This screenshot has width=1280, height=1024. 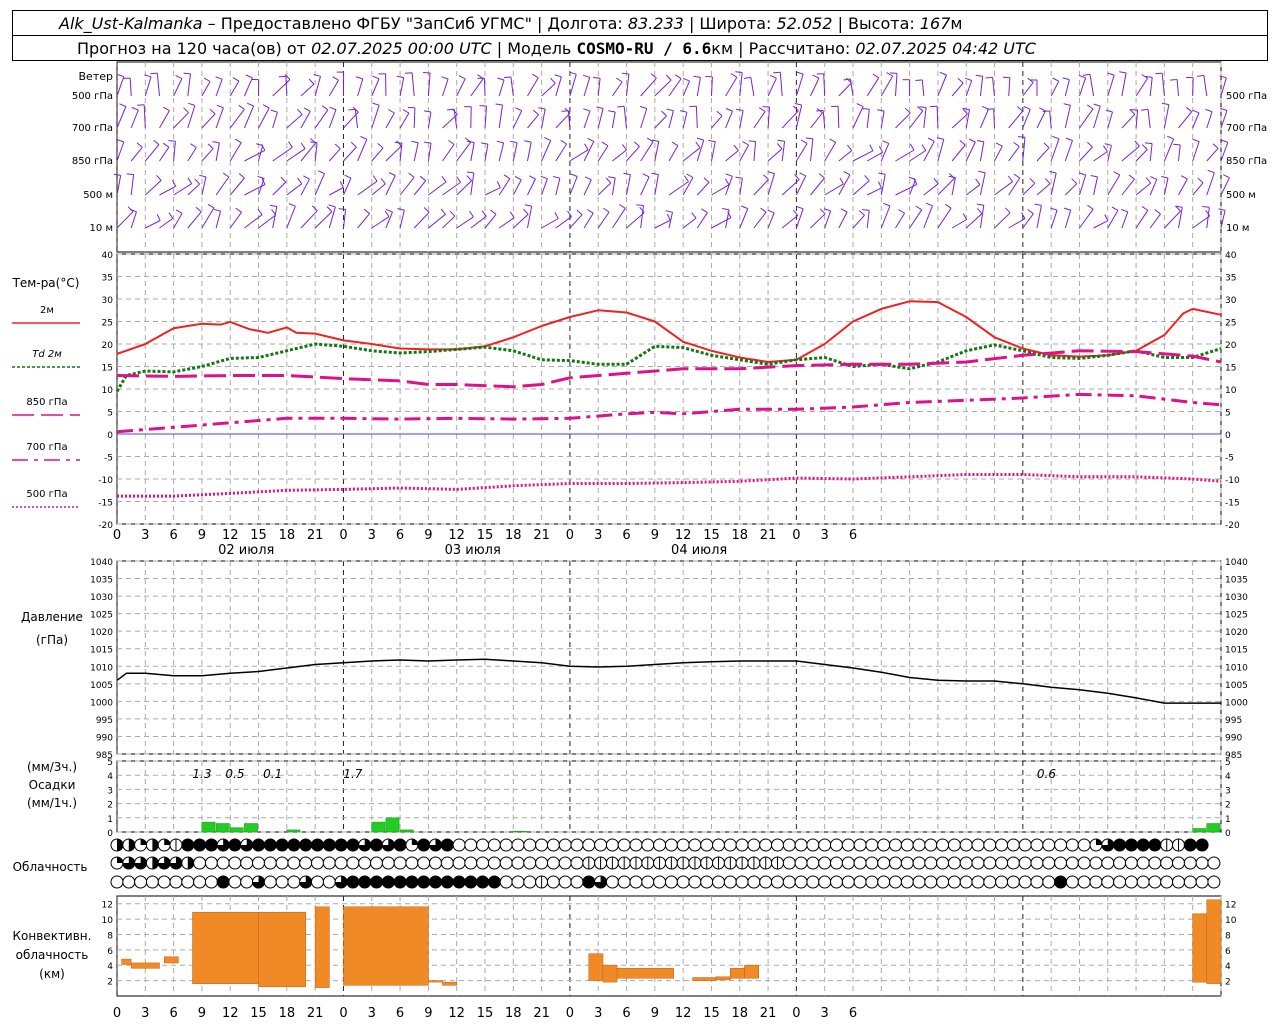 What do you see at coordinates (1233, 721) in the screenshot?
I see `pressure-tick-right: 995` at bounding box center [1233, 721].